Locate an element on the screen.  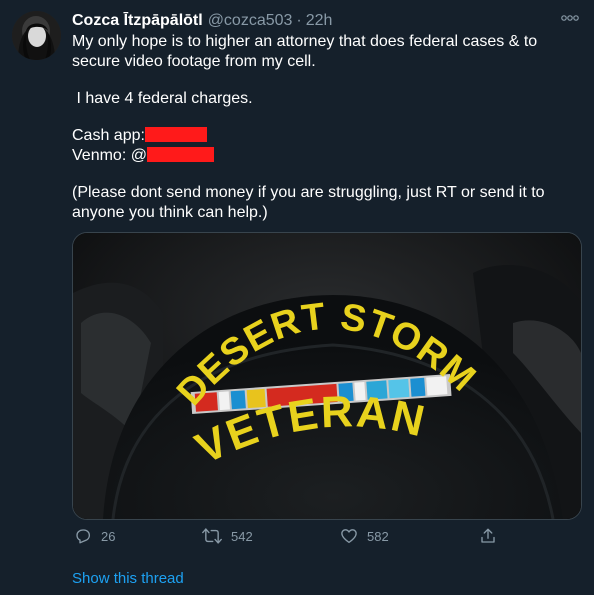
heart-icon is located at coordinates (349, 536).